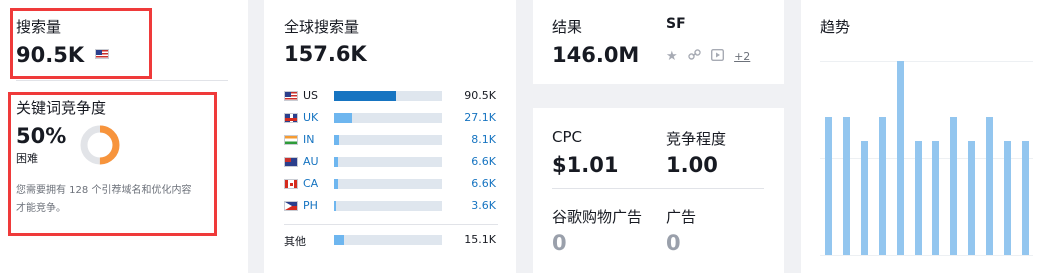 This screenshot has height=273, width=1043. What do you see at coordinates (480, 95) in the screenshot?
I see `country-value: 90.5K` at bounding box center [480, 95].